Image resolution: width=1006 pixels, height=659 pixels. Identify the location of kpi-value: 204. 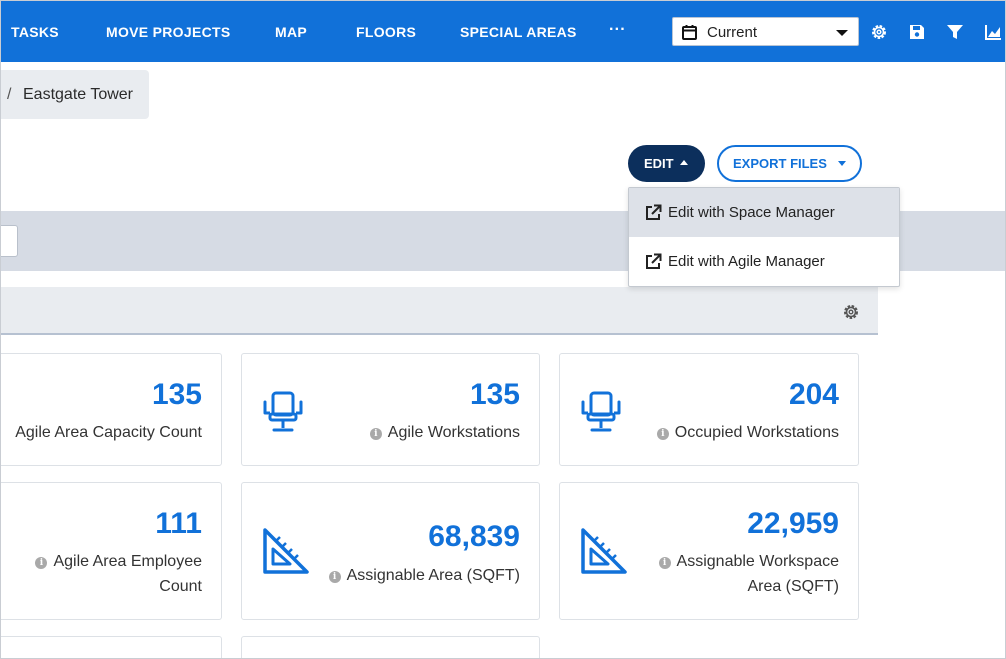
(813, 394).